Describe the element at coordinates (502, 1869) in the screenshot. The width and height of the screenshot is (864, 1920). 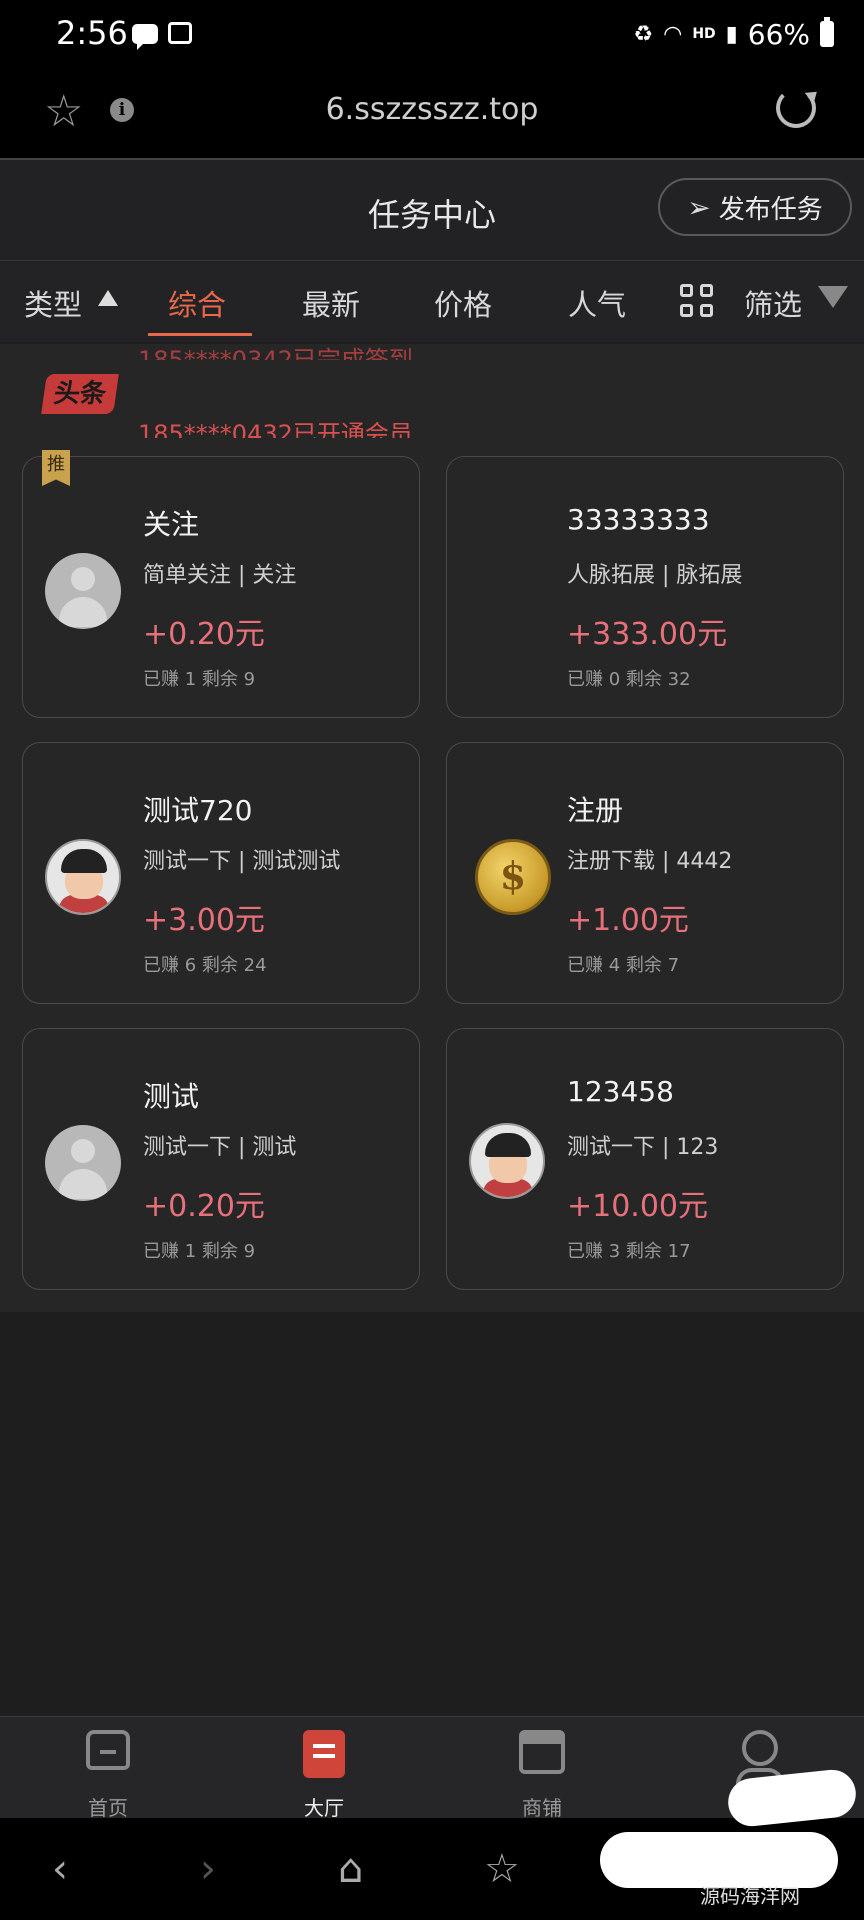
I see `bookmarks-icon: ☆` at that location.